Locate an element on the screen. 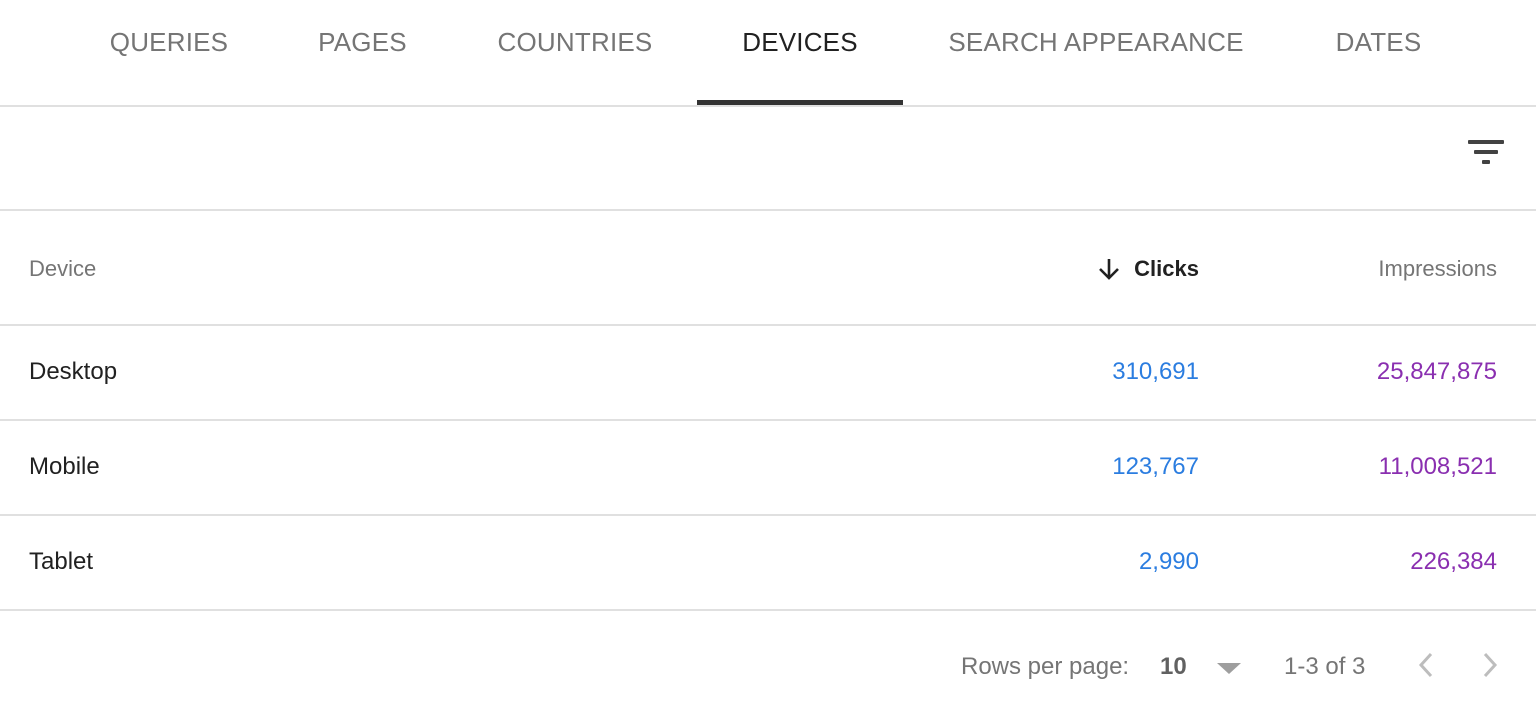 This screenshot has height=714, width=1536. device-cell: Mobile is located at coordinates (64, 466).